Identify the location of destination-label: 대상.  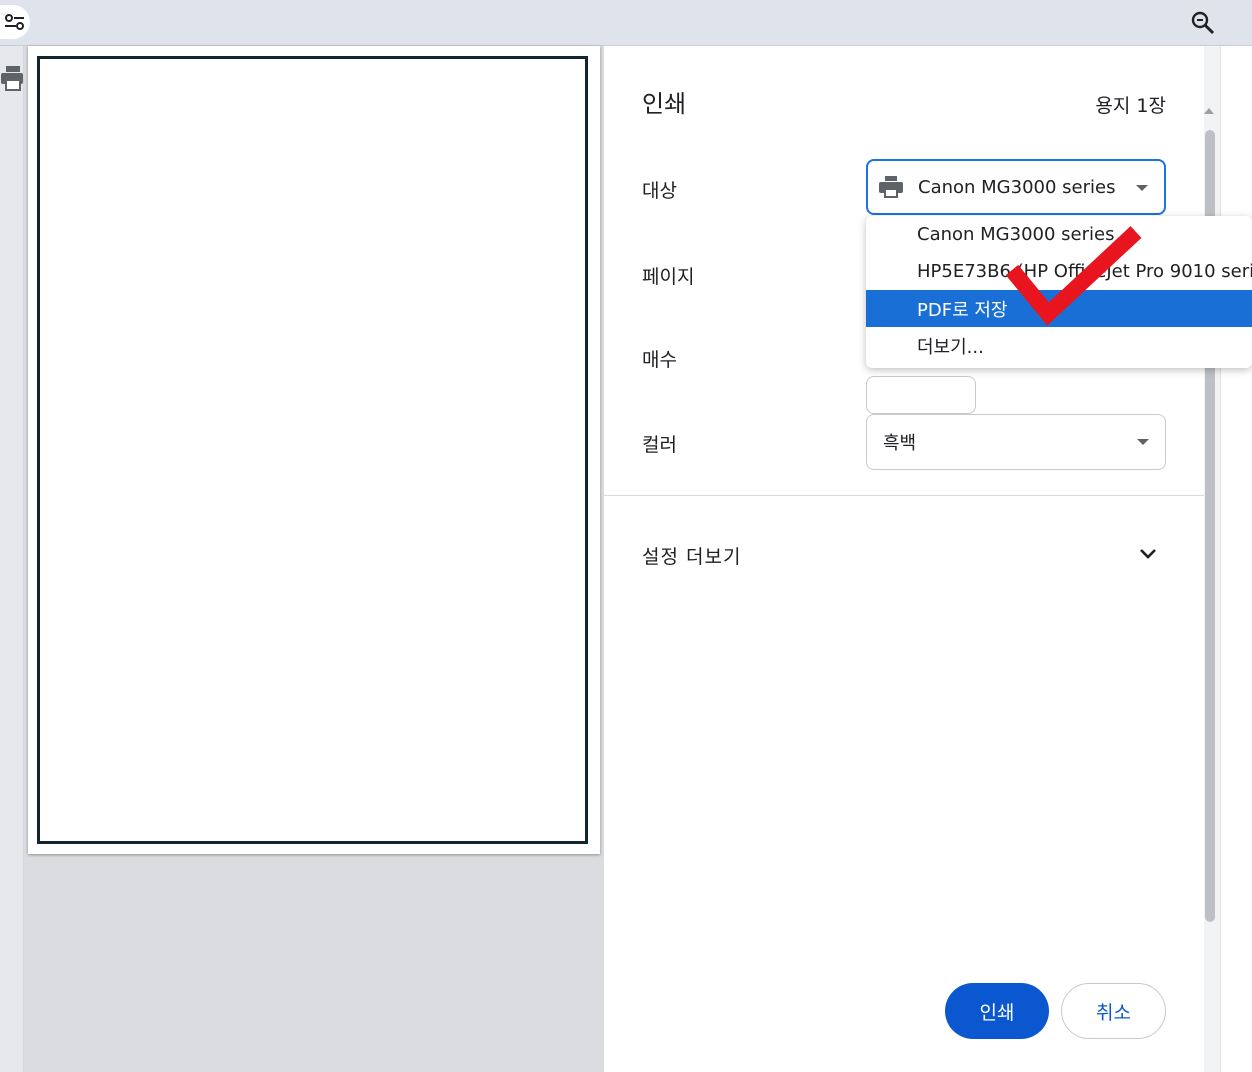
(659, 191).